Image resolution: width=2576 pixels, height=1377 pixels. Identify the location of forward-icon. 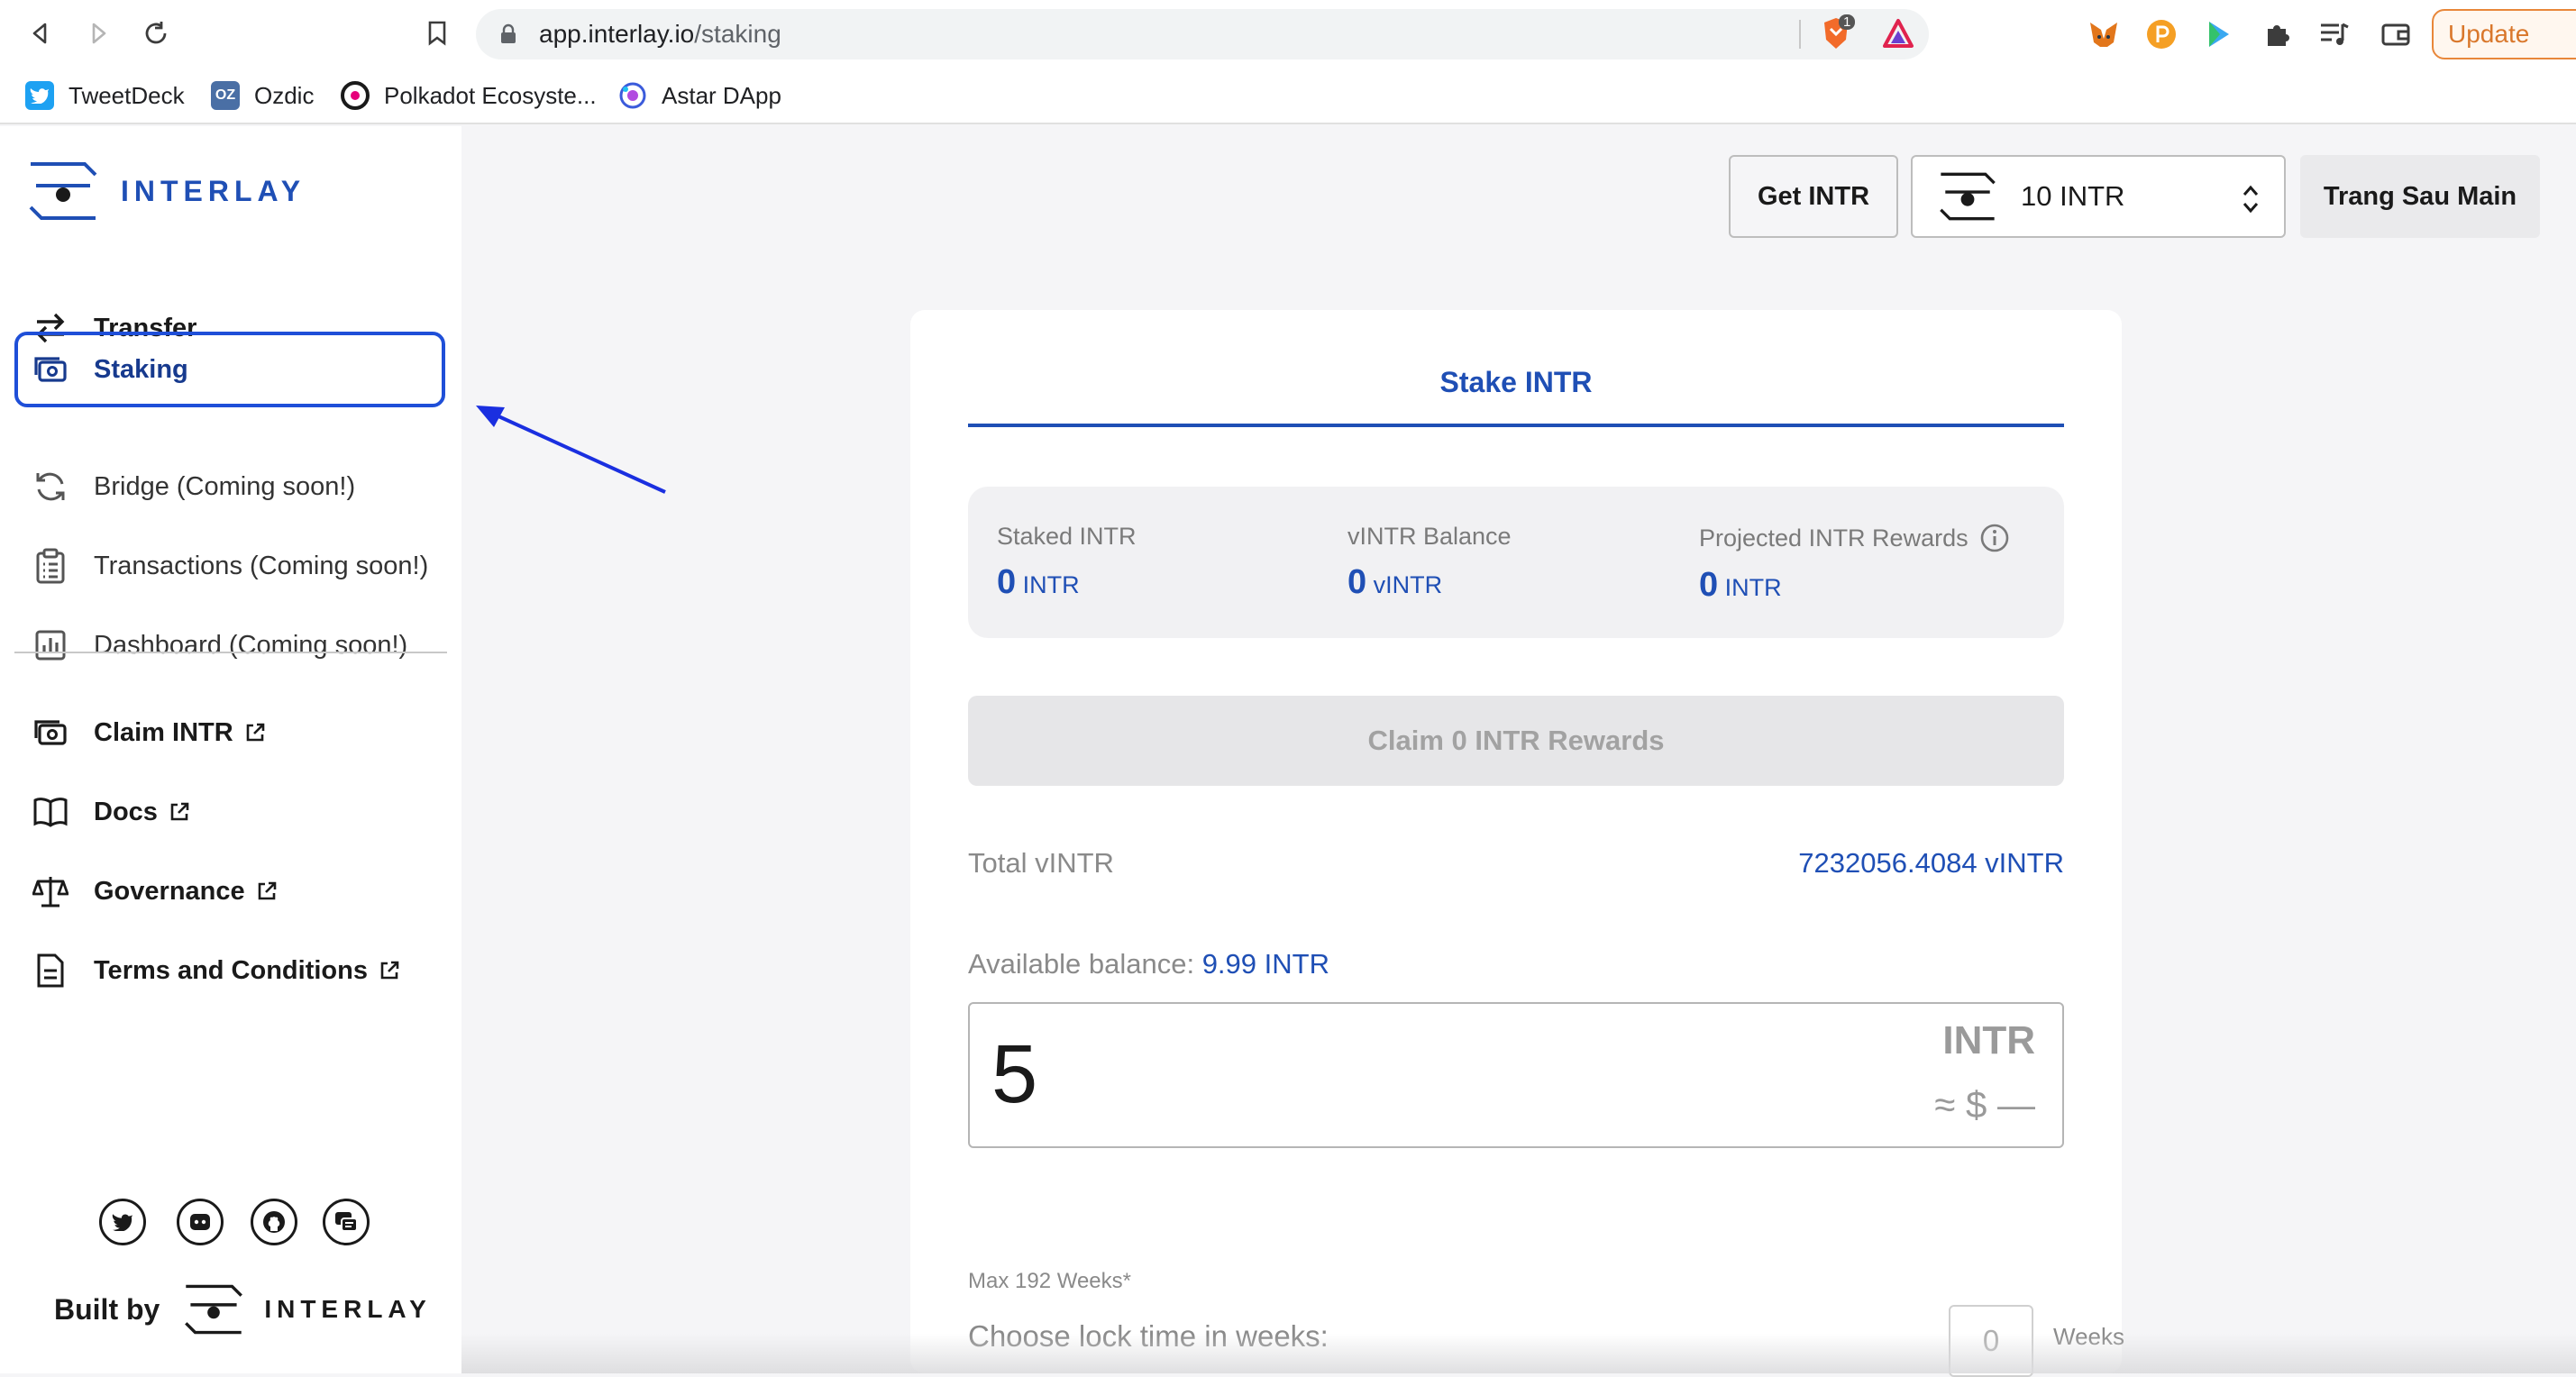
(98, 33).